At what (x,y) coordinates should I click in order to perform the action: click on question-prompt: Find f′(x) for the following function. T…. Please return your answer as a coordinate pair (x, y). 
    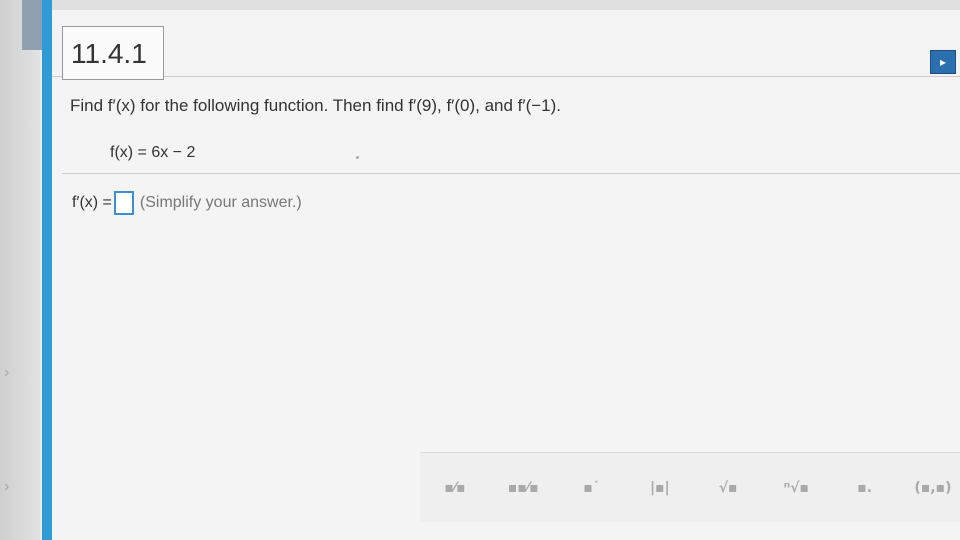
    Looking at the image, I should click on (316, 105).